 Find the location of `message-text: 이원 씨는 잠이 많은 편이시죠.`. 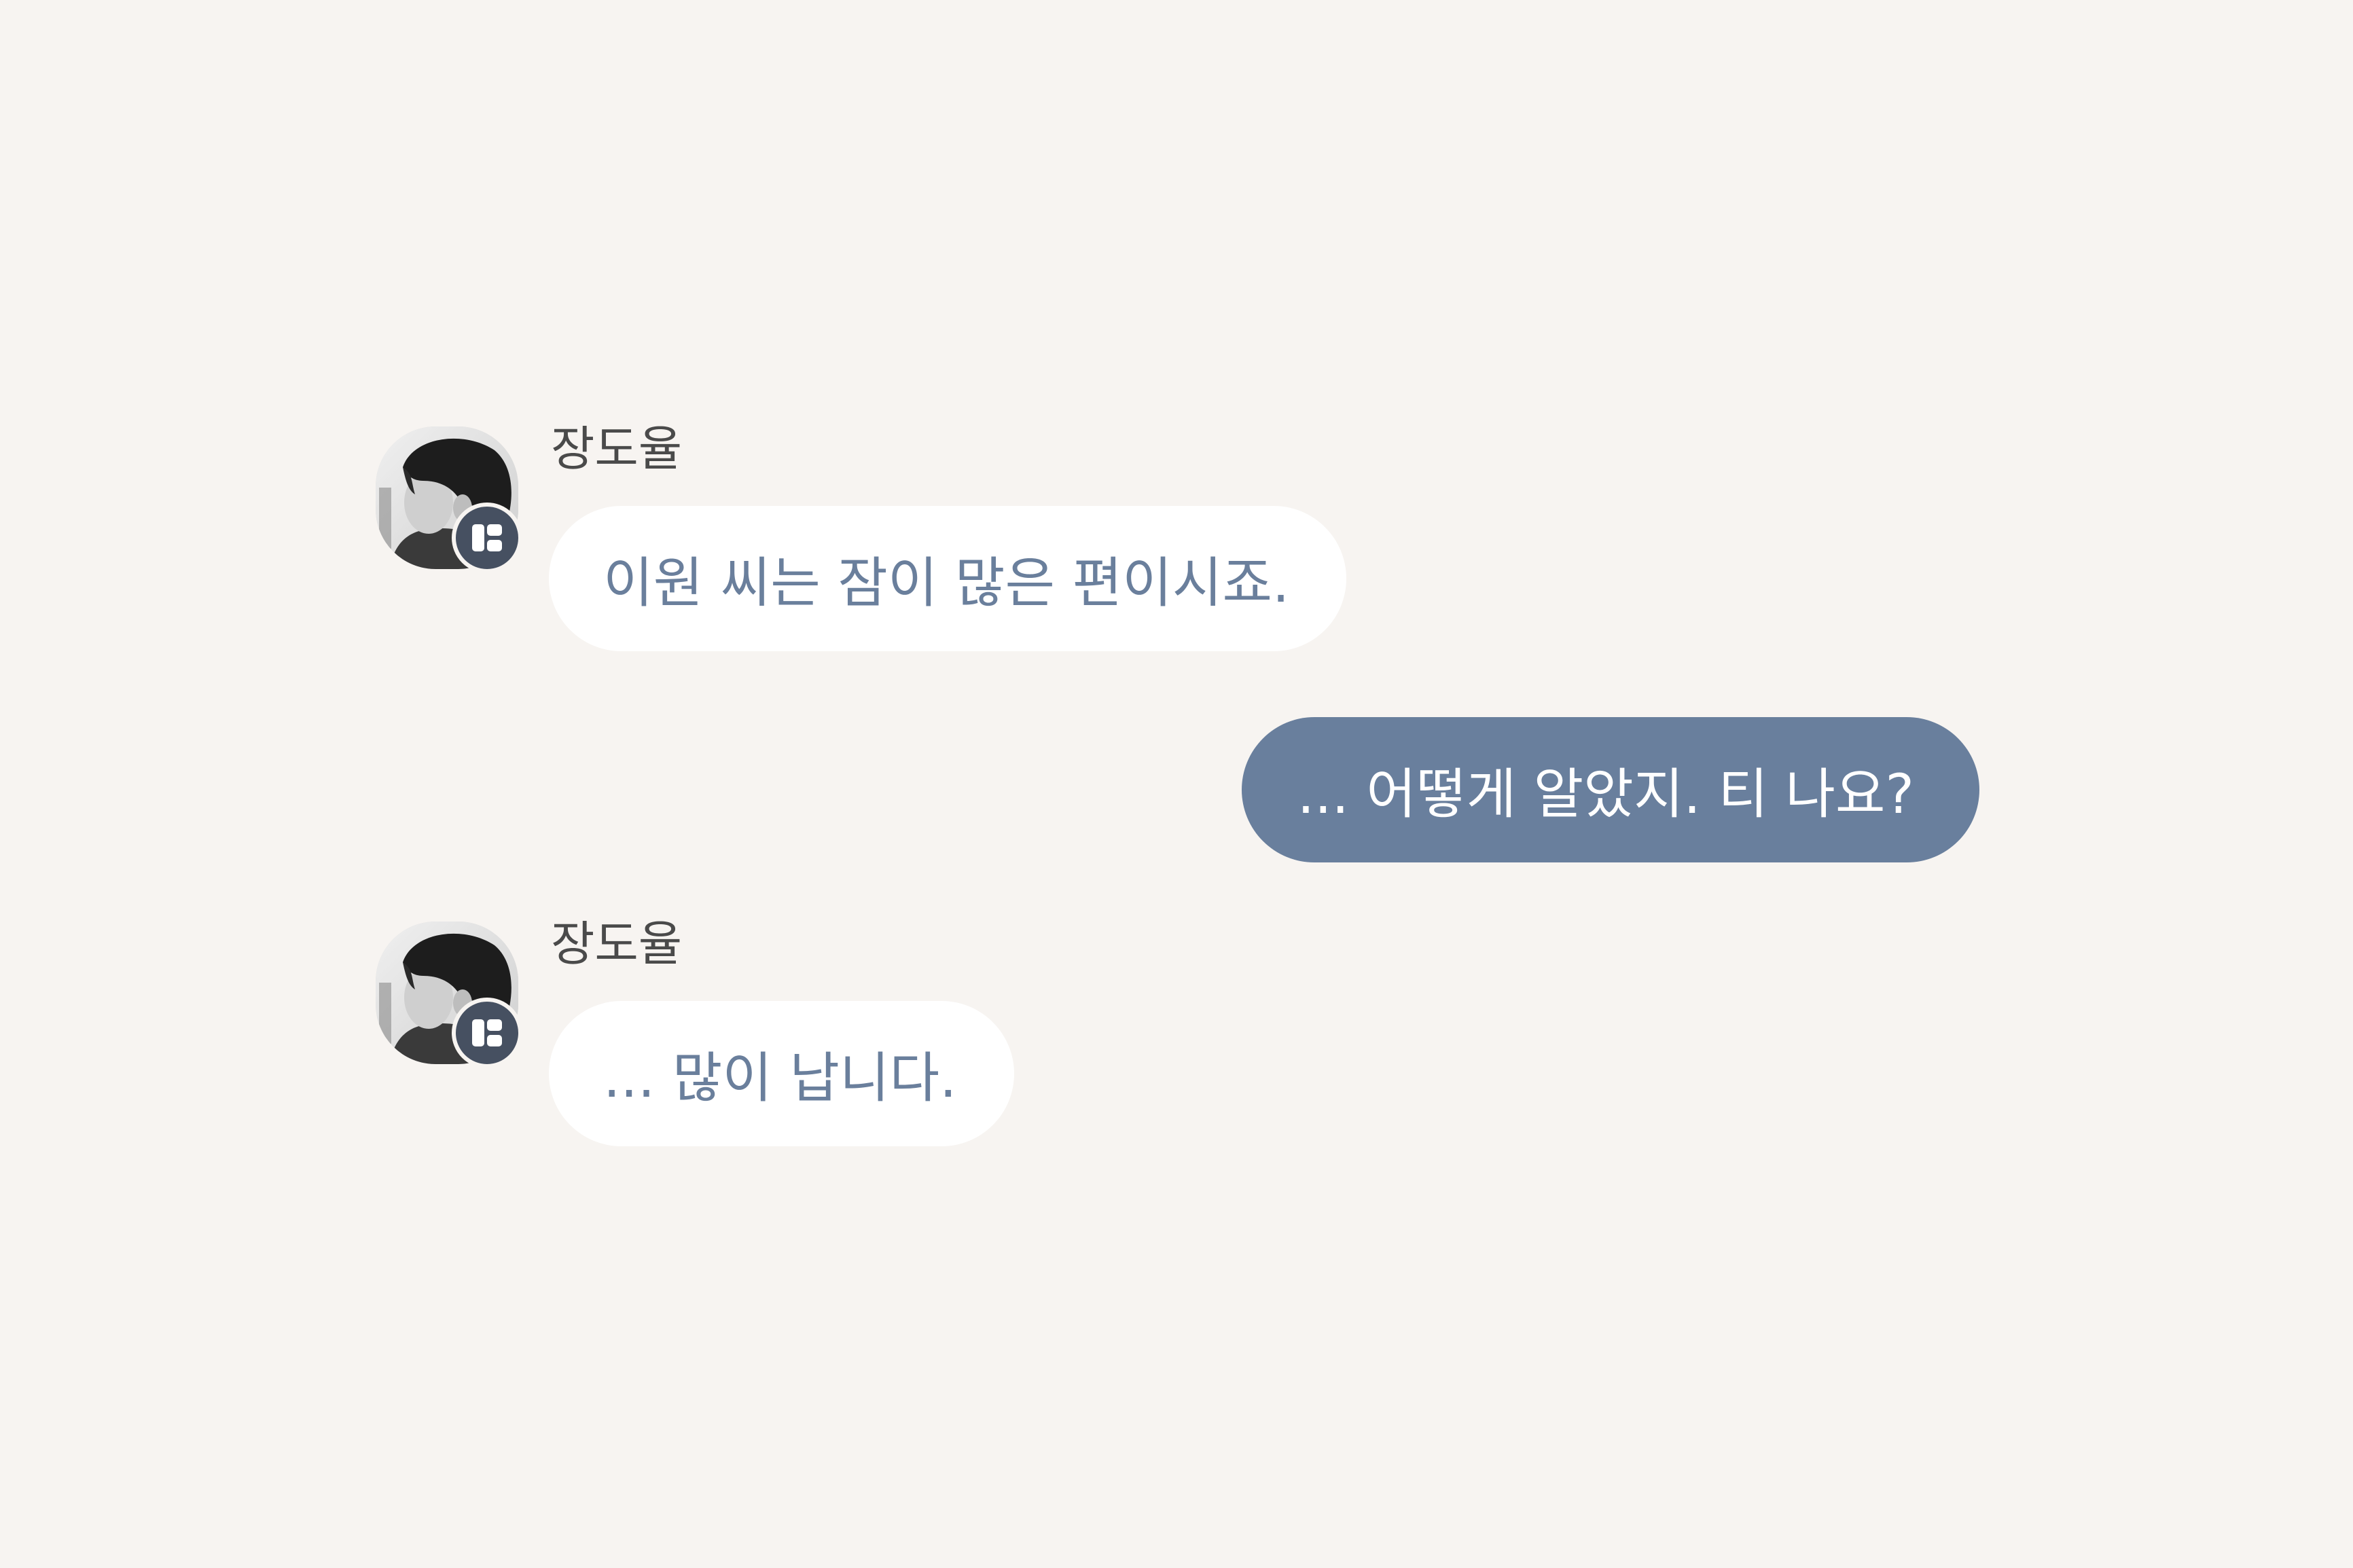

message-text: 이원 씨는 잠이 많은 편이시죠. is located at coordinates (946, 583).